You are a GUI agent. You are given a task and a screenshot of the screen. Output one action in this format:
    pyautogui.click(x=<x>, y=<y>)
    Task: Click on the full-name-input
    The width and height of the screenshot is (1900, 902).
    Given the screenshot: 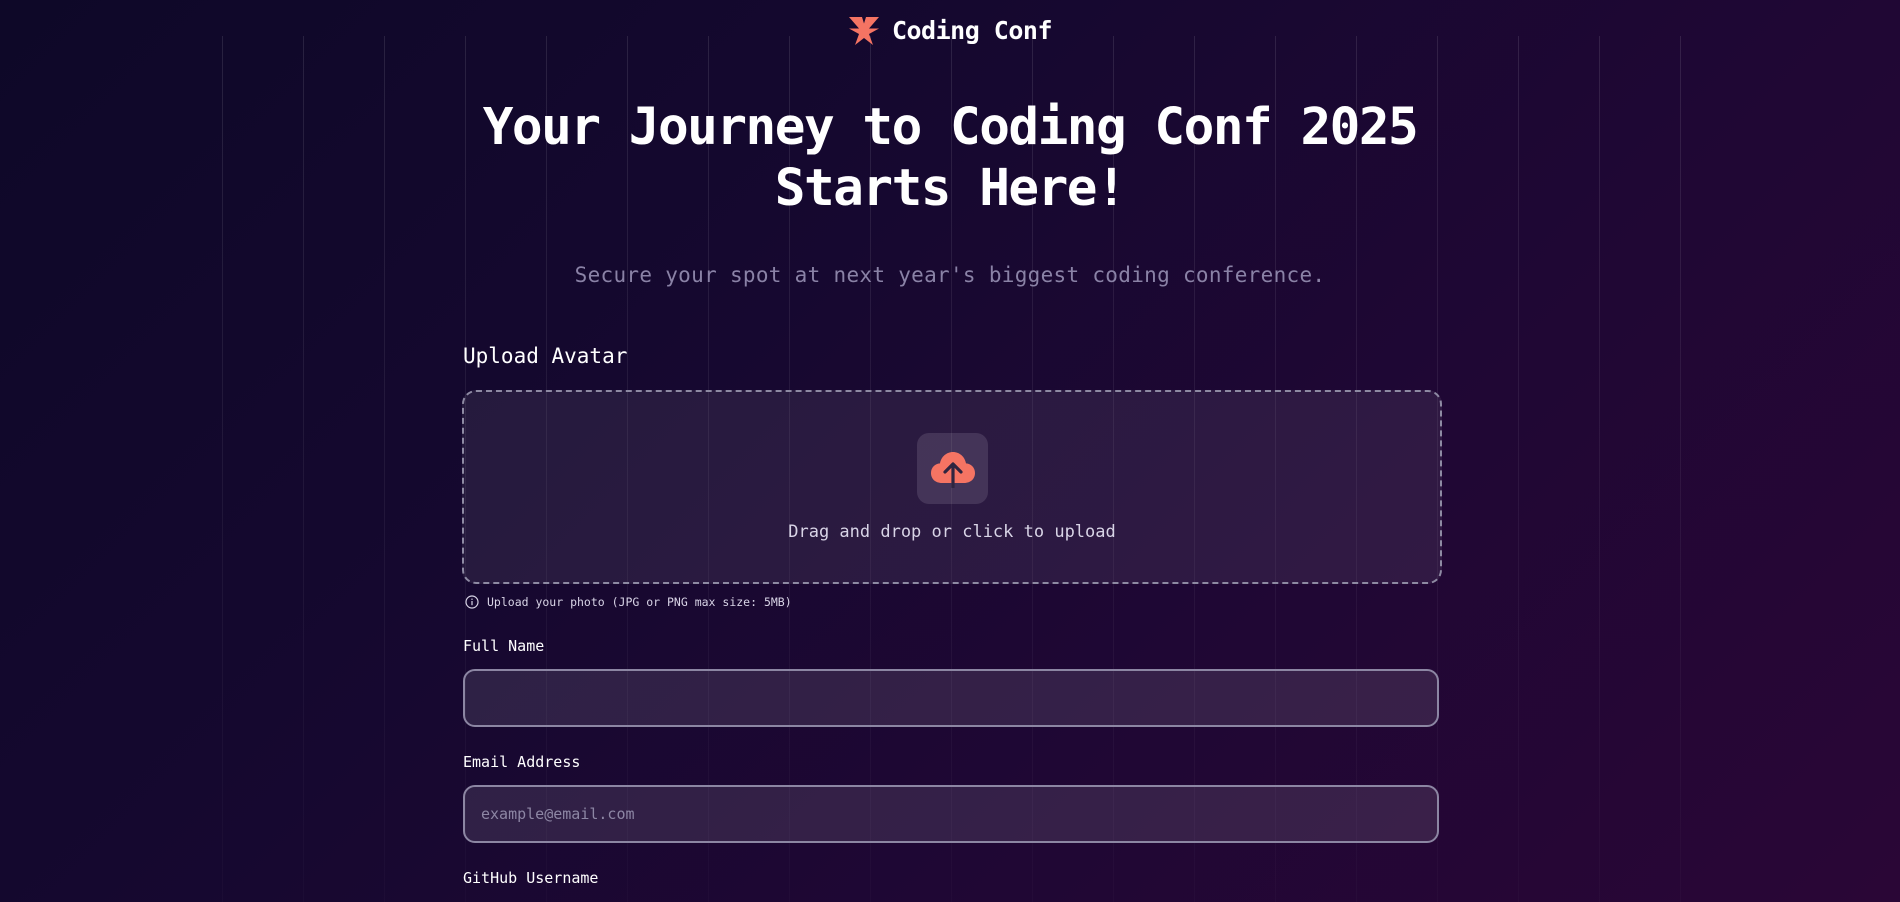 What is the action you would take?
    pyautogui.click(x=951, y=698)
    